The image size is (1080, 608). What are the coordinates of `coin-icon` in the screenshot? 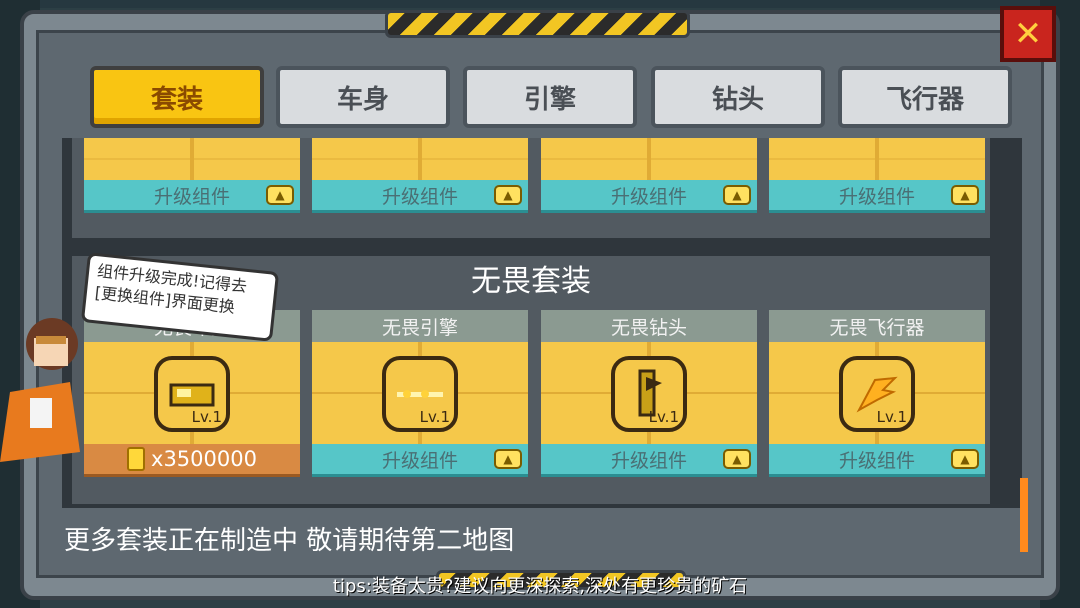 It's located at (136, 459).